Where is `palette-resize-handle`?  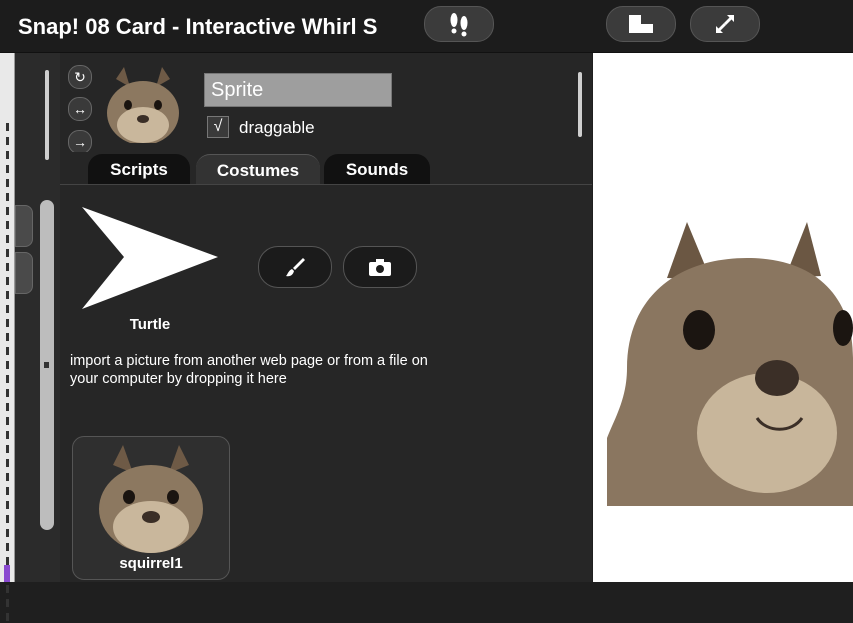 palette-resize-handle is located at coordinates (47, 115).